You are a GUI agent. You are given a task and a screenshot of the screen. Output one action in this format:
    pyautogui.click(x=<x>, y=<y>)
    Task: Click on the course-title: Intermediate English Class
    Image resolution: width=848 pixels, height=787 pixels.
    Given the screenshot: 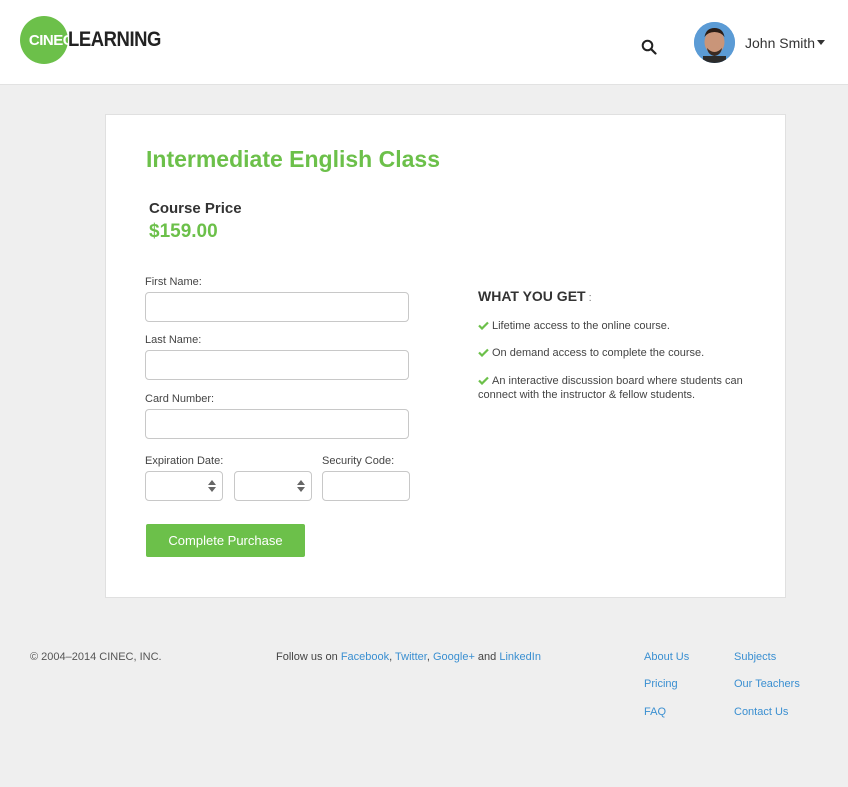 What is the action you would take?
    pyautogui.click(x=293, y=159)
    